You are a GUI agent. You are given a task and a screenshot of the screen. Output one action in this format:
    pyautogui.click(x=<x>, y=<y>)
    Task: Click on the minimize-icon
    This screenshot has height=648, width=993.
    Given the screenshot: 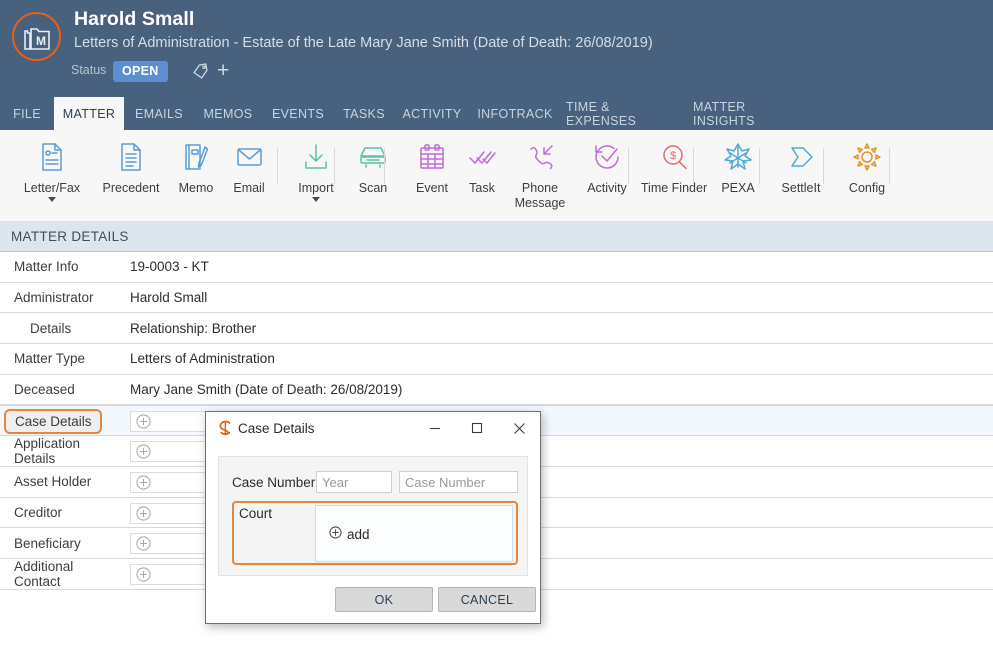 What is the action you would take?
    pyautogui.click(x=435, y=428)
    